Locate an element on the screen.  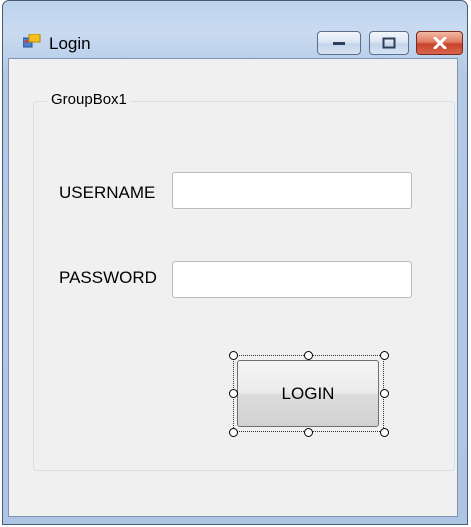
resize-handle-top is located at coordinates (308, 355).